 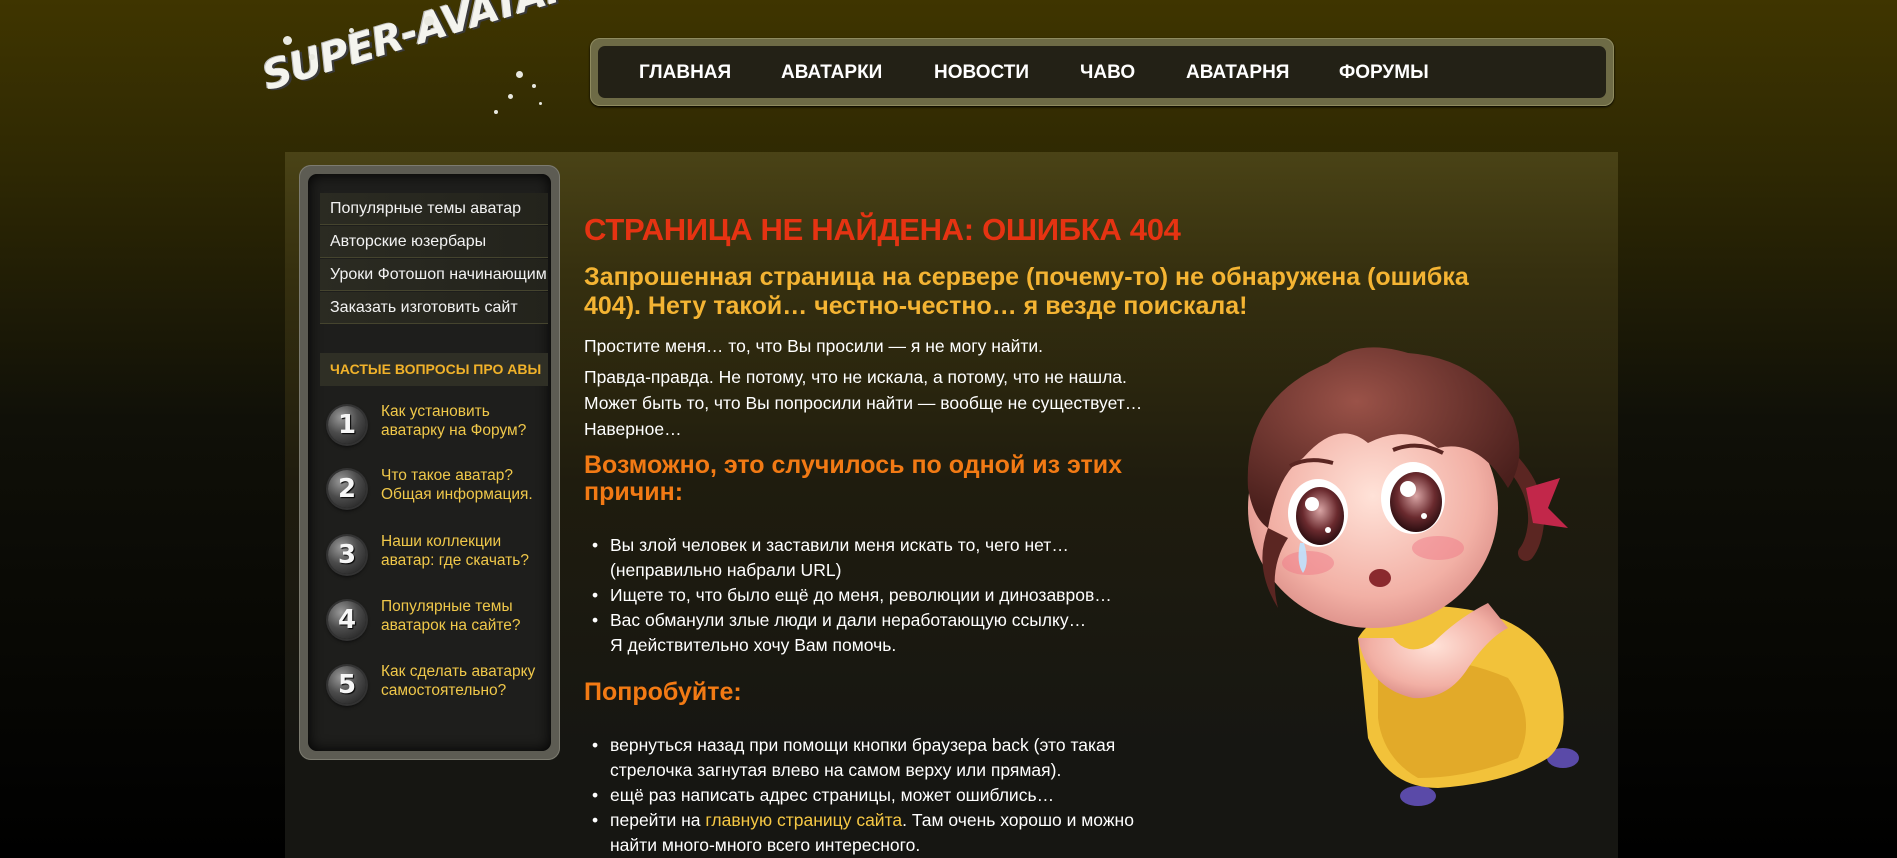 What do you see at coordinates (471, 681) in the screenshot?
I see `faq-link: Как сделать аватарку самостоятельно?` at bounding box center [471, 681].